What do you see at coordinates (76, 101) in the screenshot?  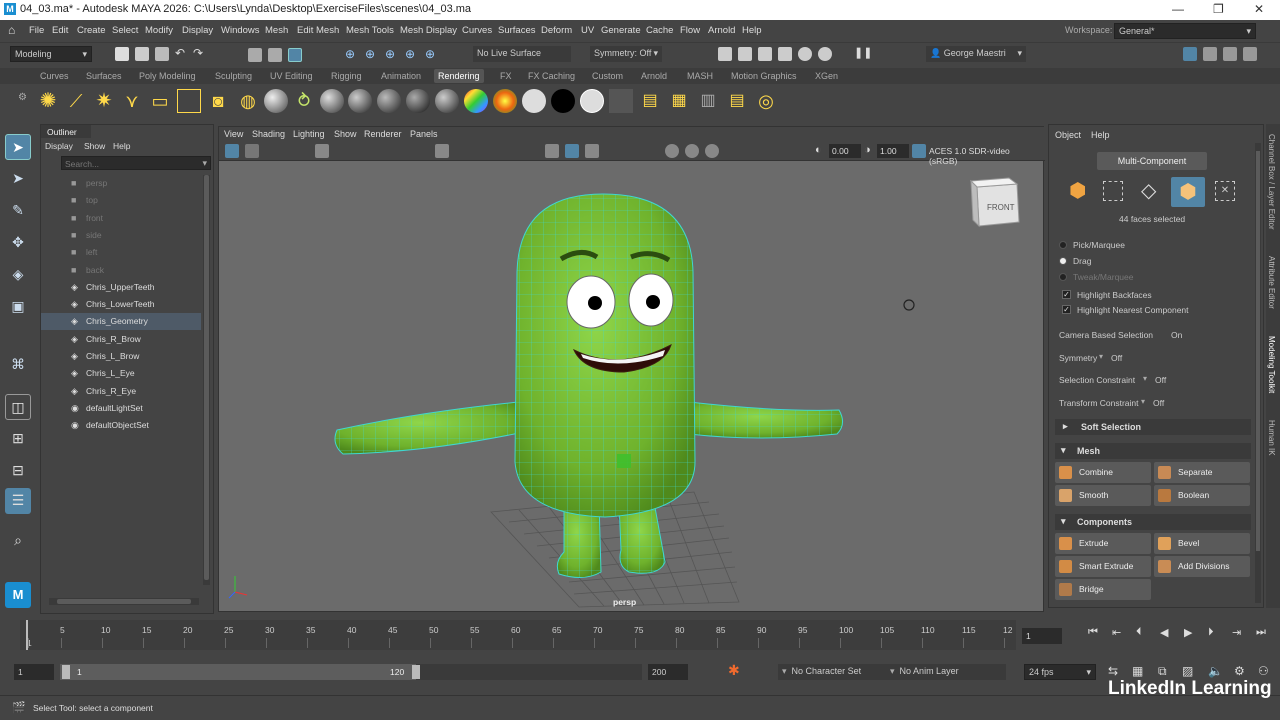 I see `directional-light-icon: ⟋` at bounding box center [76, 101].